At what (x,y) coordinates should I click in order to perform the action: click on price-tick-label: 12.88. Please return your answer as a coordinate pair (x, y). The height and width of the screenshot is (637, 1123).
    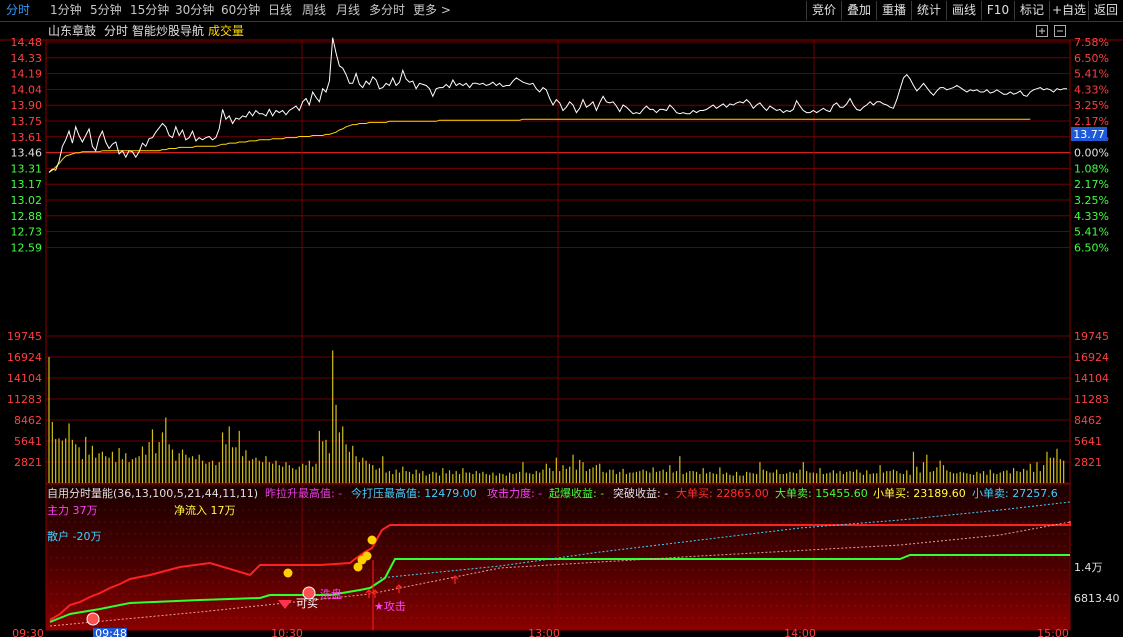
    Looking at the image, I should click on (27, 216).